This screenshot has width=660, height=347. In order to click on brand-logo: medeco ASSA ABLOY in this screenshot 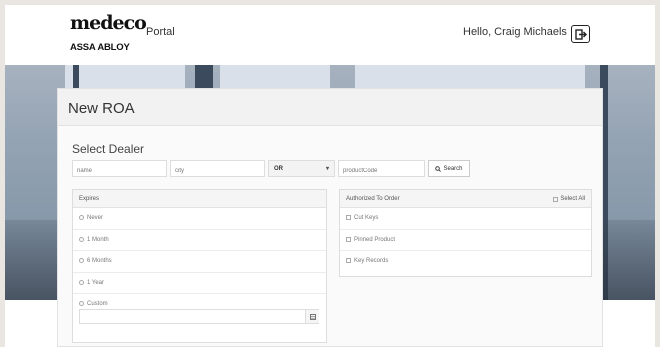, I will do `click(108, 32)`.